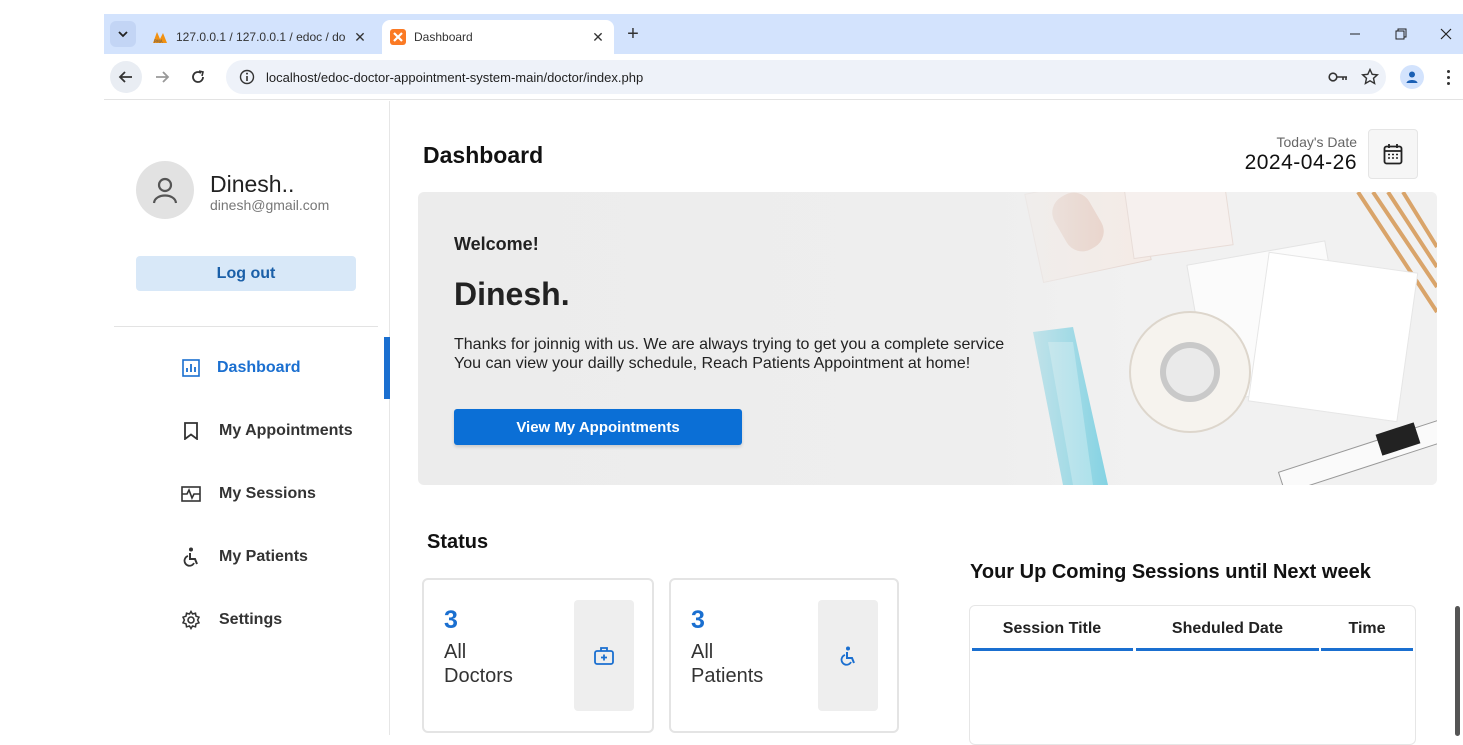 The height and width of the screenshot is (745, 1463). I want to click on sidebar-item-dashboard: Dashboard, so click(247, 368).